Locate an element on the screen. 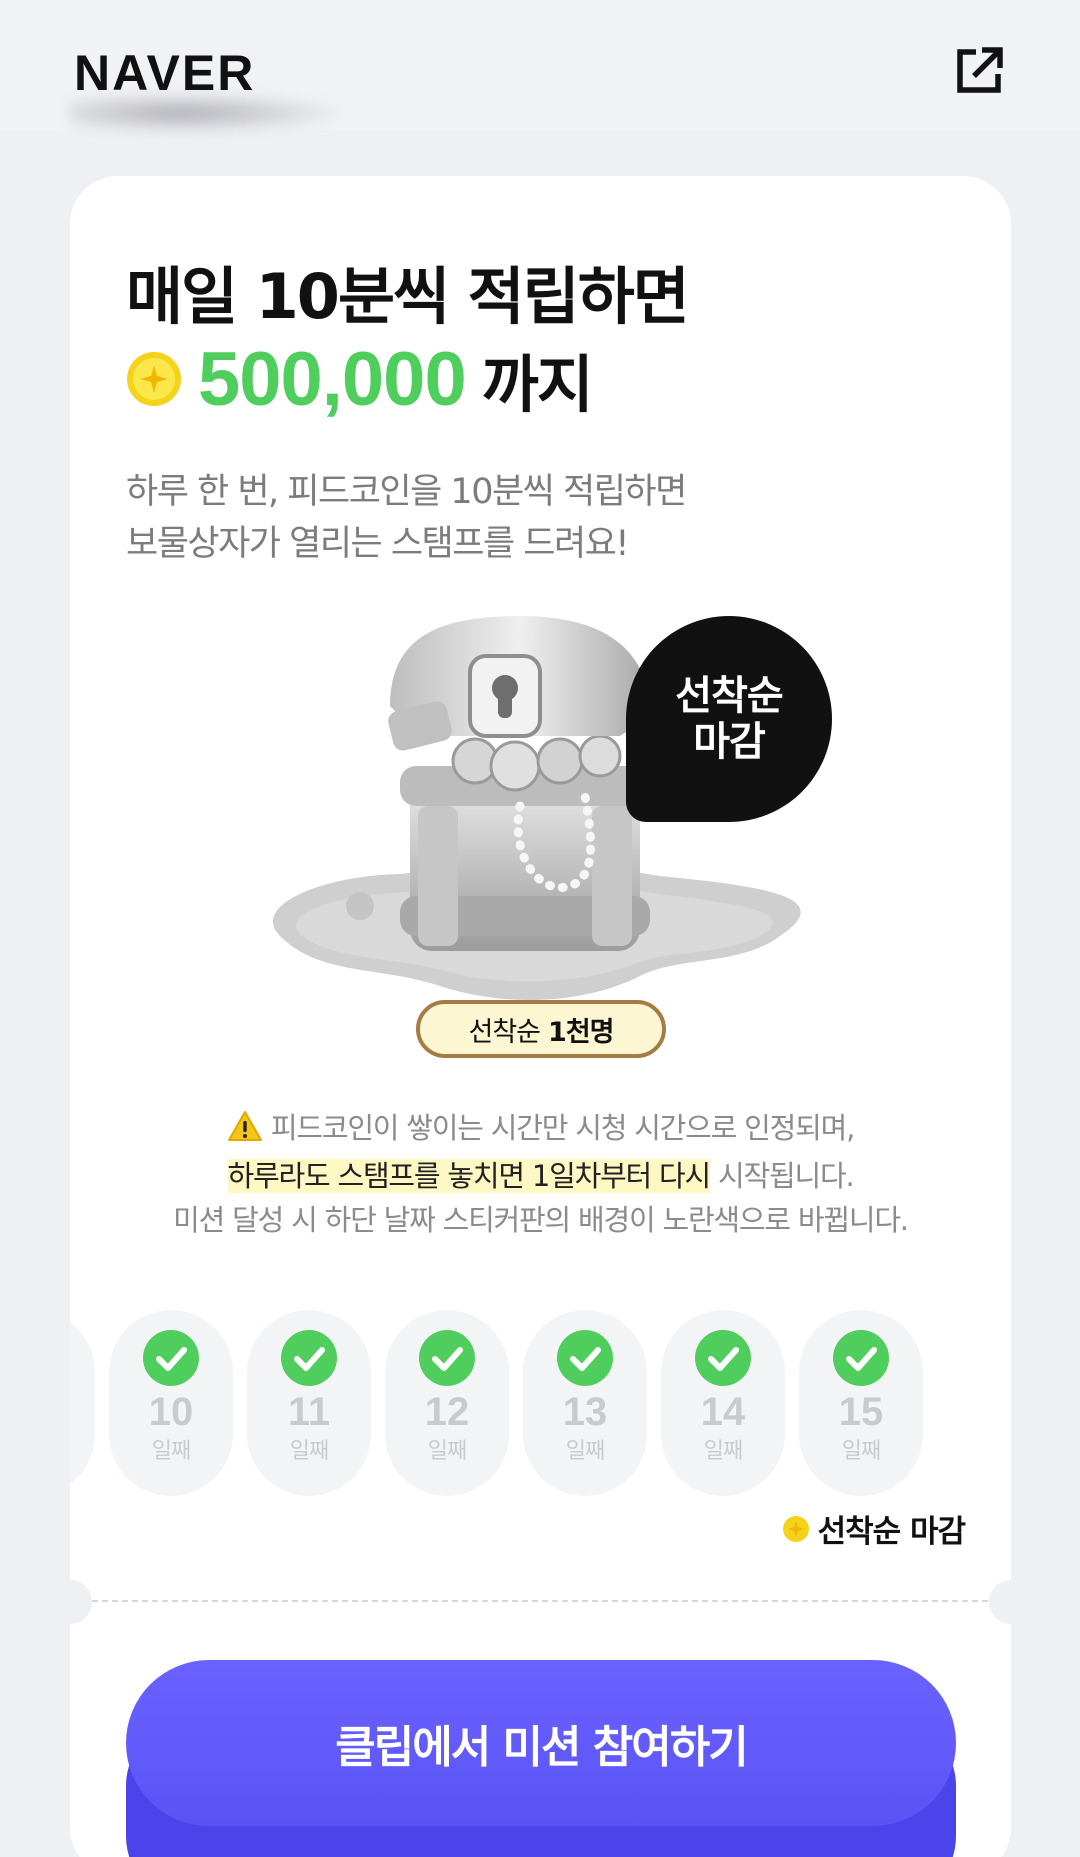 The width and height of the screenshot is (1080, 1857). join-mission-button: 클립에서 미션 참여하기 is located at coordinates (541, 1743).